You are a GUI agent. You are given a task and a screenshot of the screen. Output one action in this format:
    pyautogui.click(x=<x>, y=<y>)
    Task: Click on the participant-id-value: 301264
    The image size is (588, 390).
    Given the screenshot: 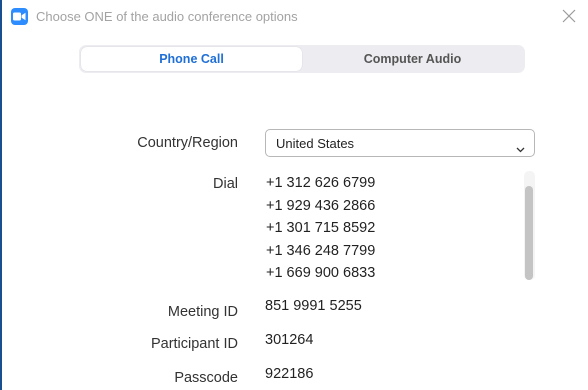 What is the action you would take?
    pyautogui.click(x=289, y=340)
    